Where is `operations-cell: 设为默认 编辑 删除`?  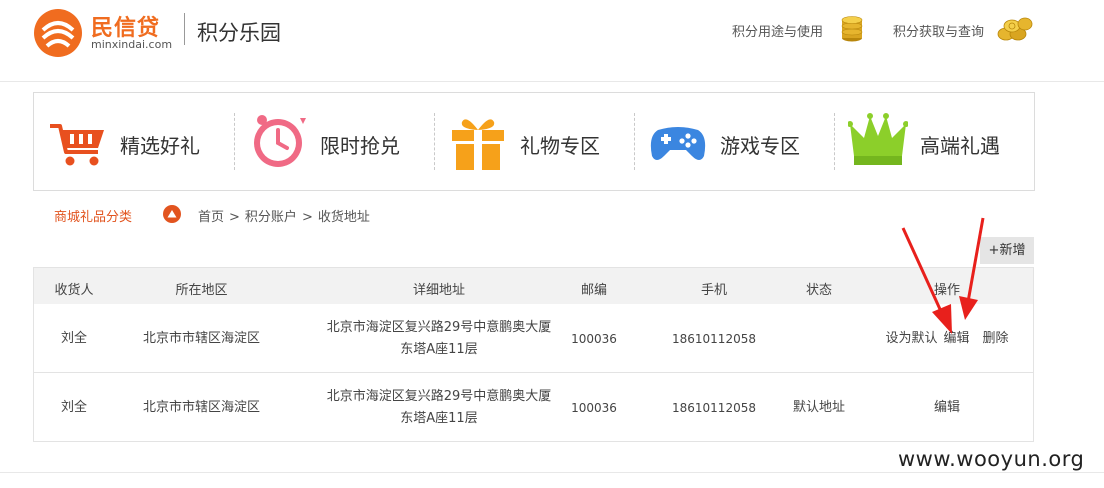 operations-cell: 设为默认 编辑 删除 is located at coordinates (947, 338).